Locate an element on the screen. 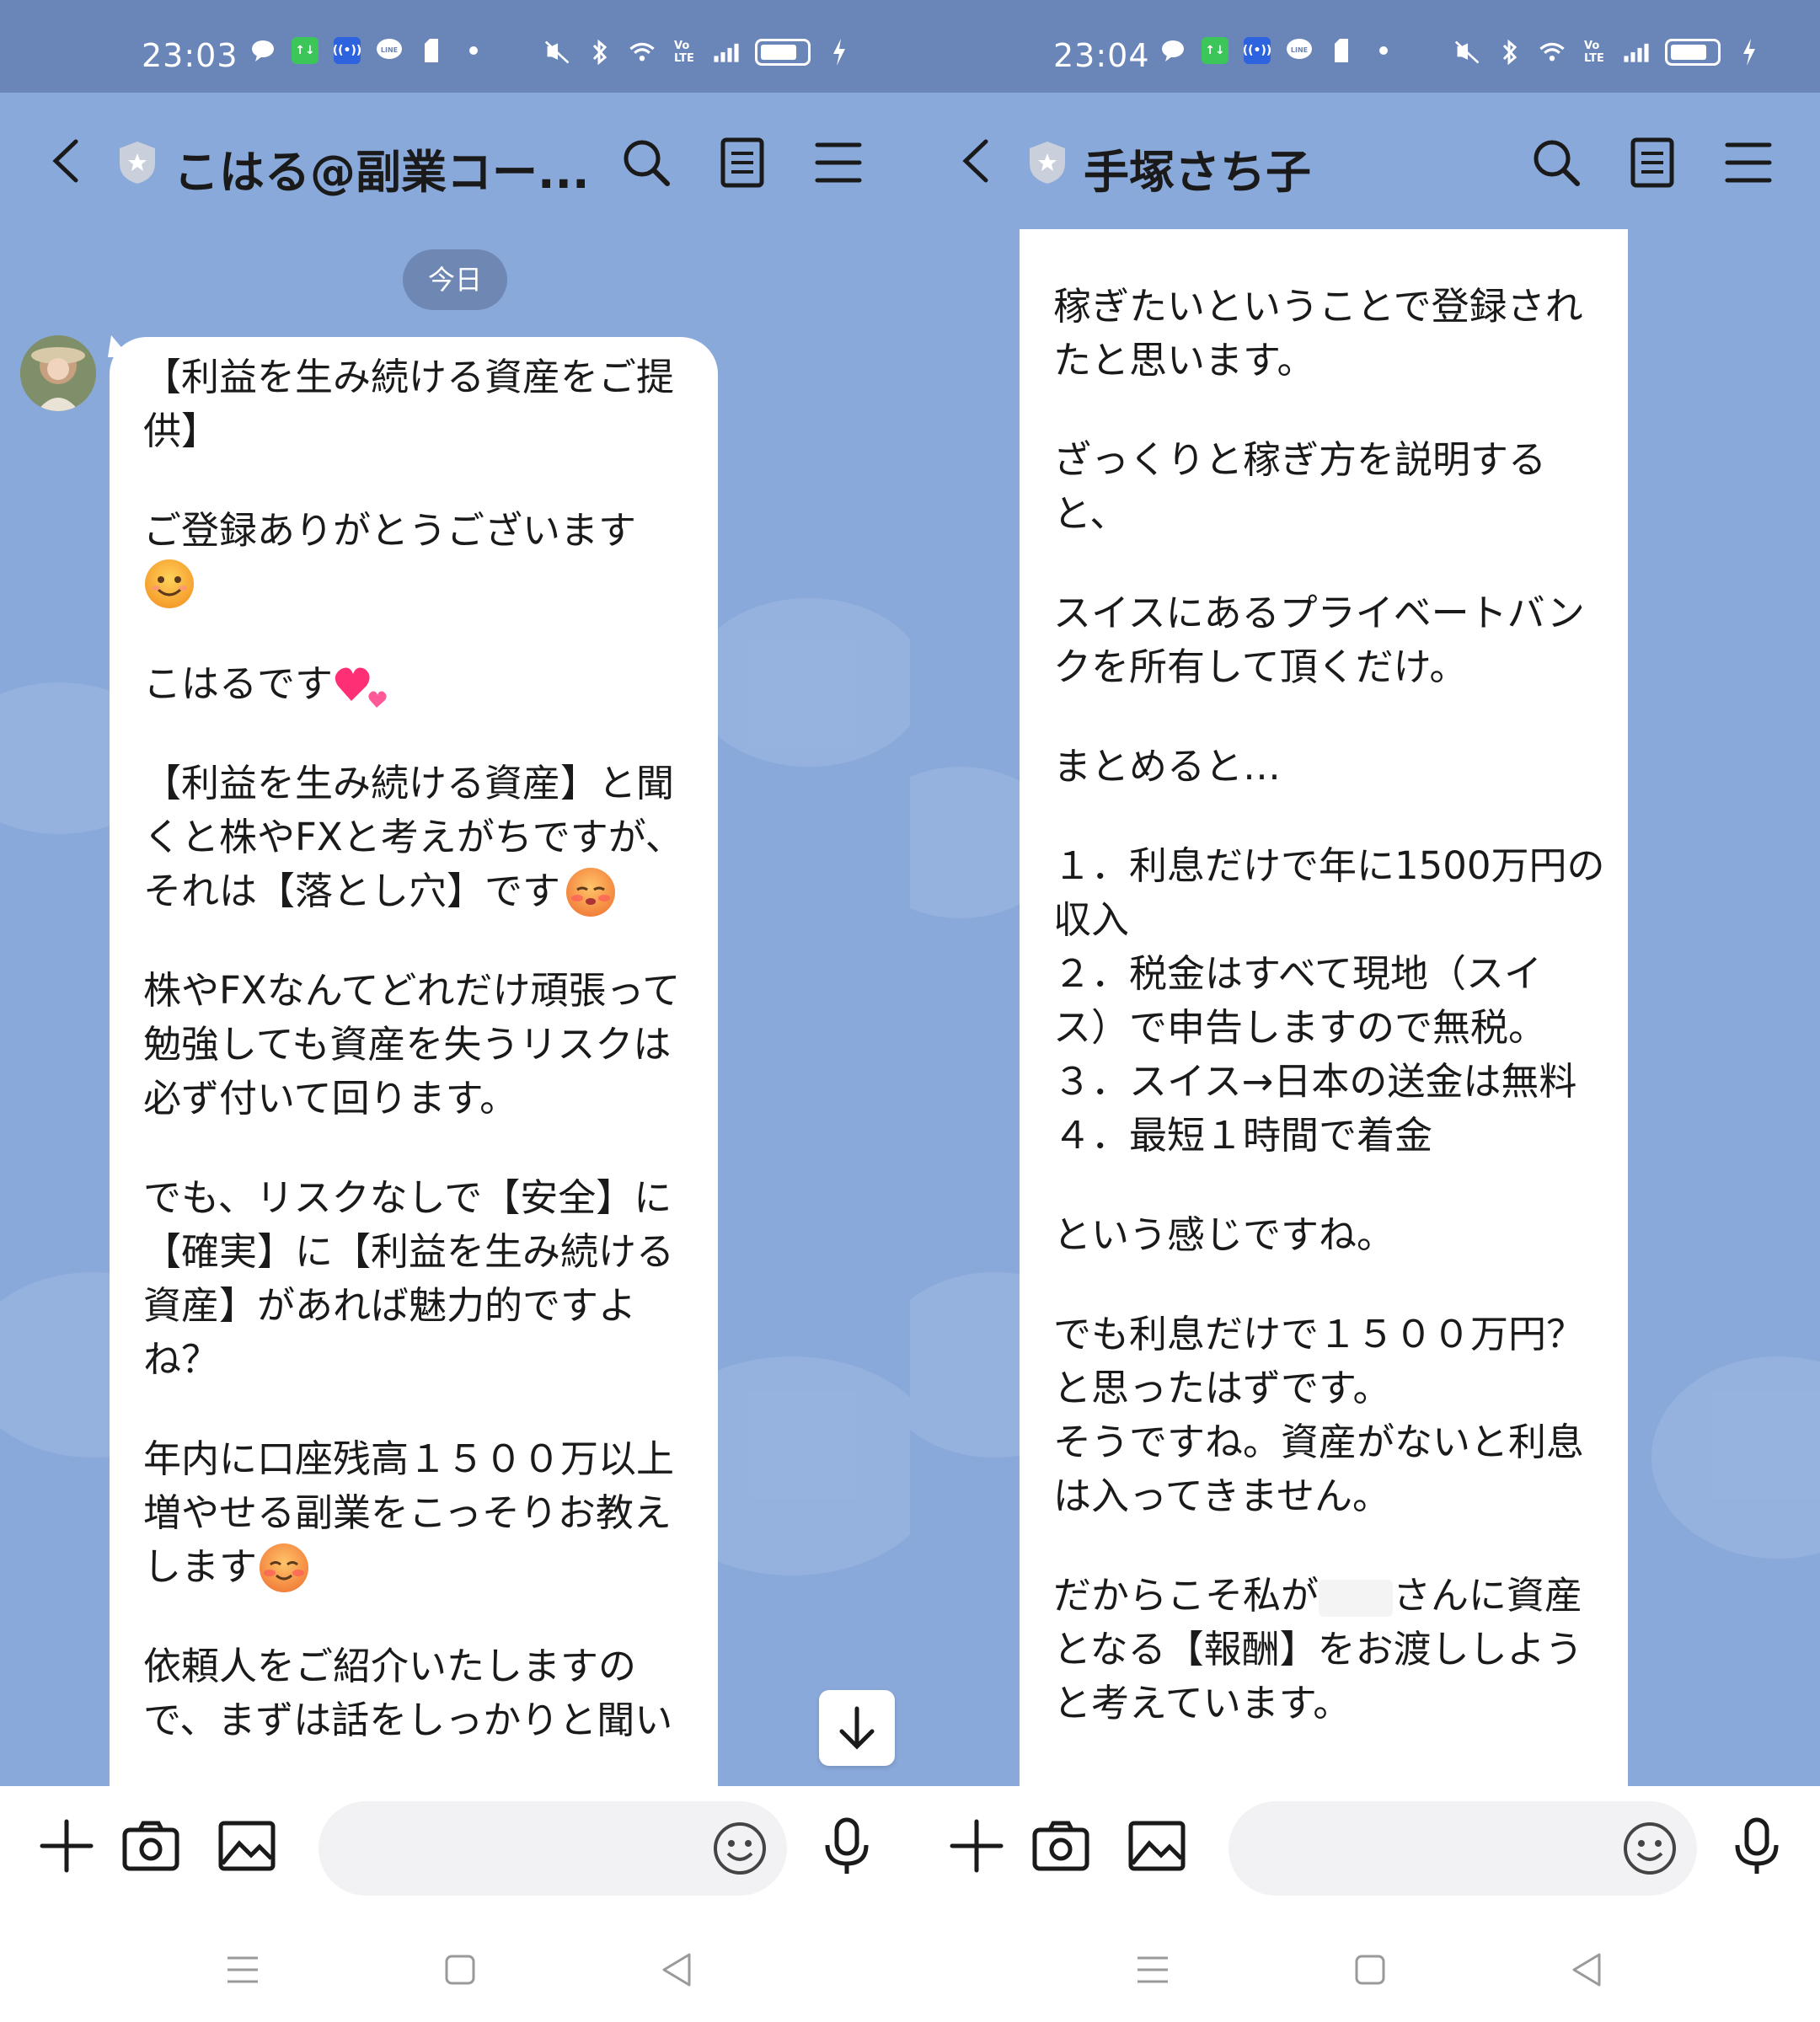 Image resolution: width=1820 pixels, height=2022 pixels. message-paragraph: だからこそ私が さんに資産 となる【報酬】をお渡ししよう と考えています。 is located at coordinates (1331, 1649).